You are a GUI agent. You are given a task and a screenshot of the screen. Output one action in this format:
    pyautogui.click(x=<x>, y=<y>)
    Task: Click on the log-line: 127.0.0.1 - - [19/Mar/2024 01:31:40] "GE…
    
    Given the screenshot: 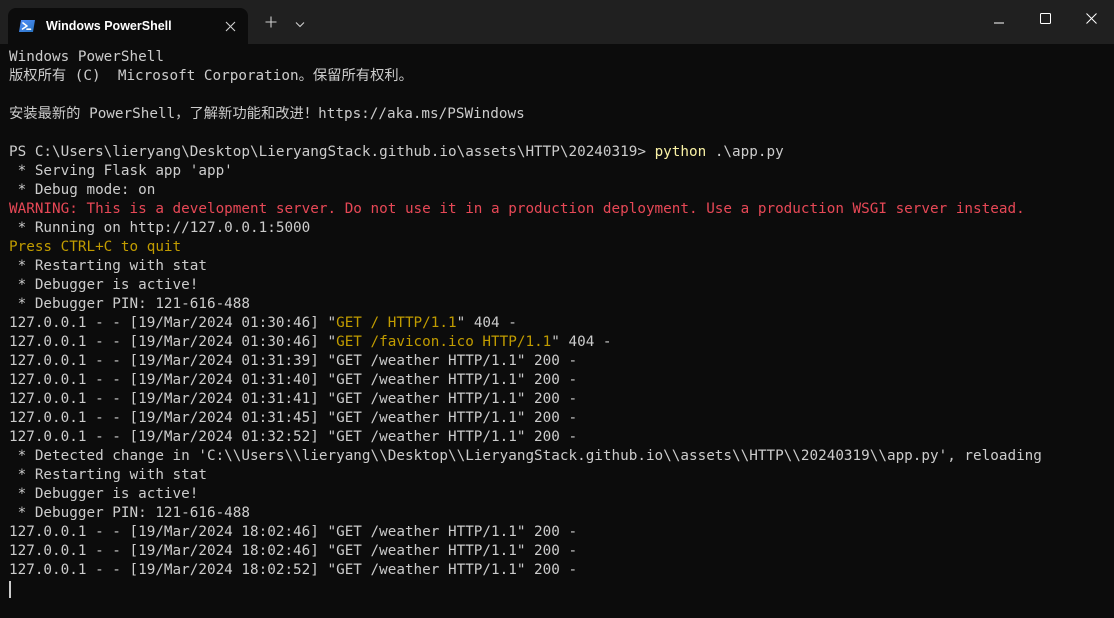 What is the action you would take?
    pyautogui.click(x=293, y=380)
    